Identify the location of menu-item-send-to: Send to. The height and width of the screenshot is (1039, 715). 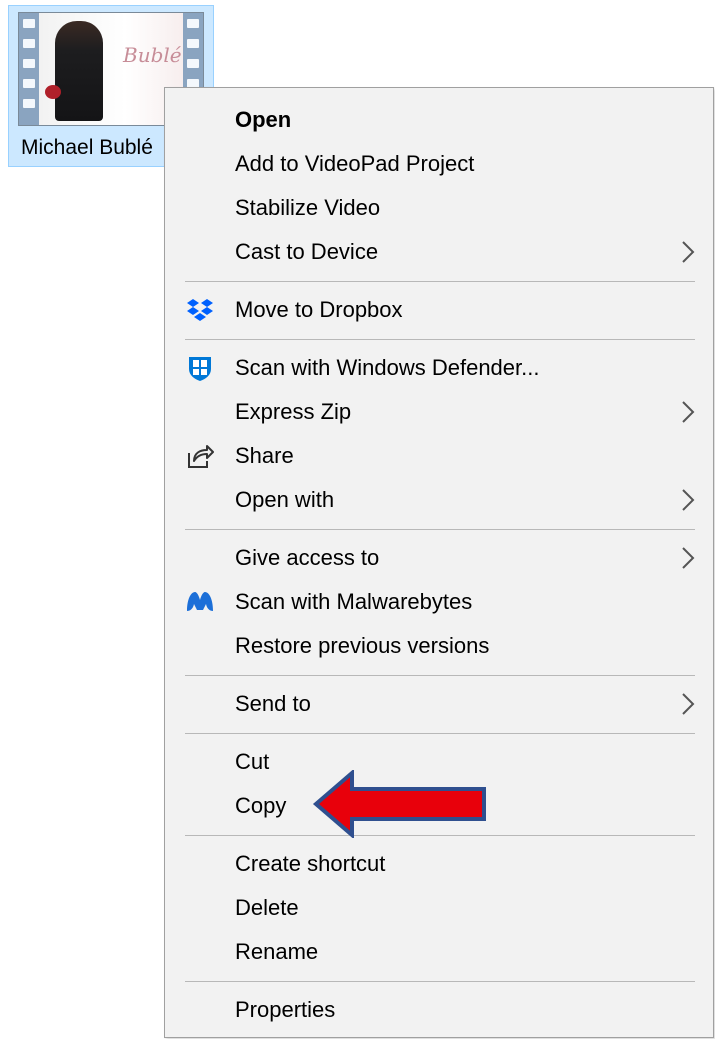
(439, 704).